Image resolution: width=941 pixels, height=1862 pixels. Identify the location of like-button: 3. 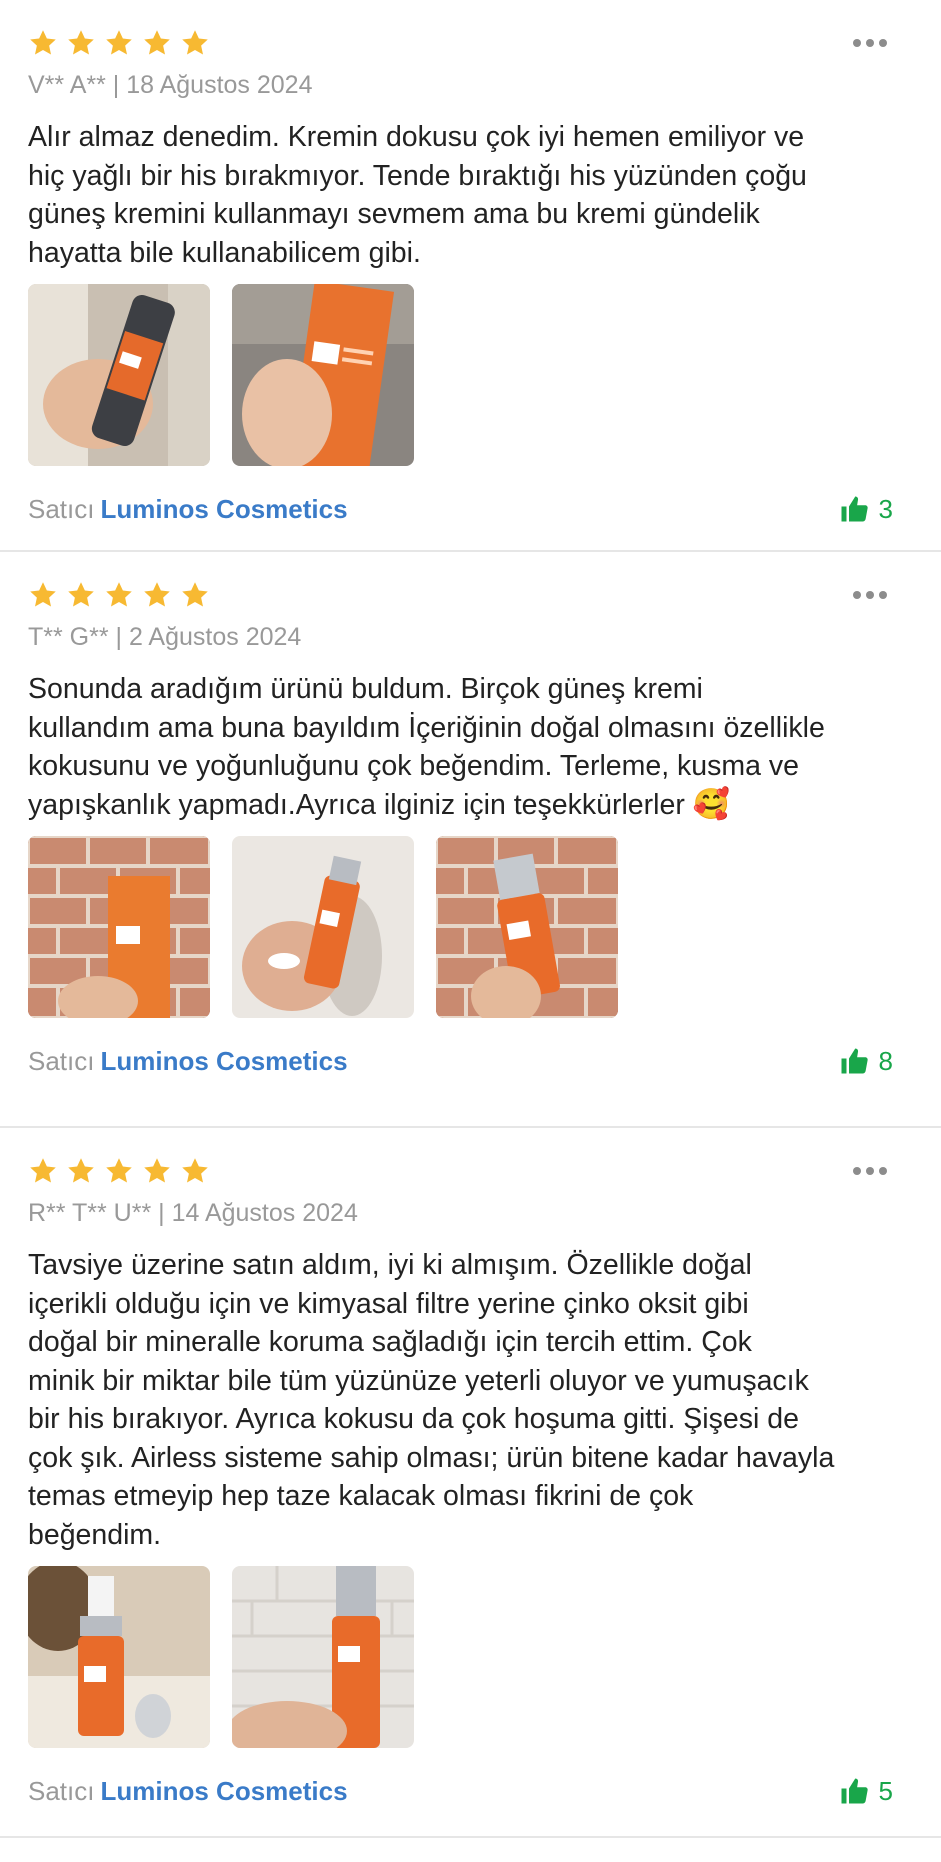
(866, 509).